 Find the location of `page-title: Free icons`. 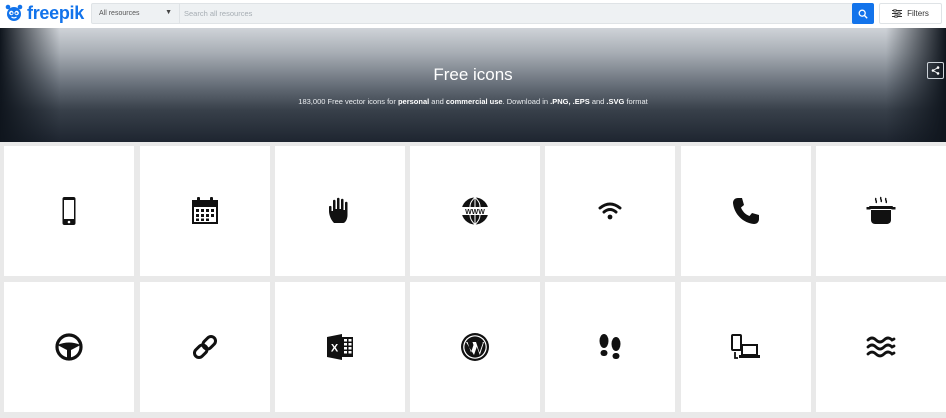

page-title: Free icons is located at coordinates (473, 74).